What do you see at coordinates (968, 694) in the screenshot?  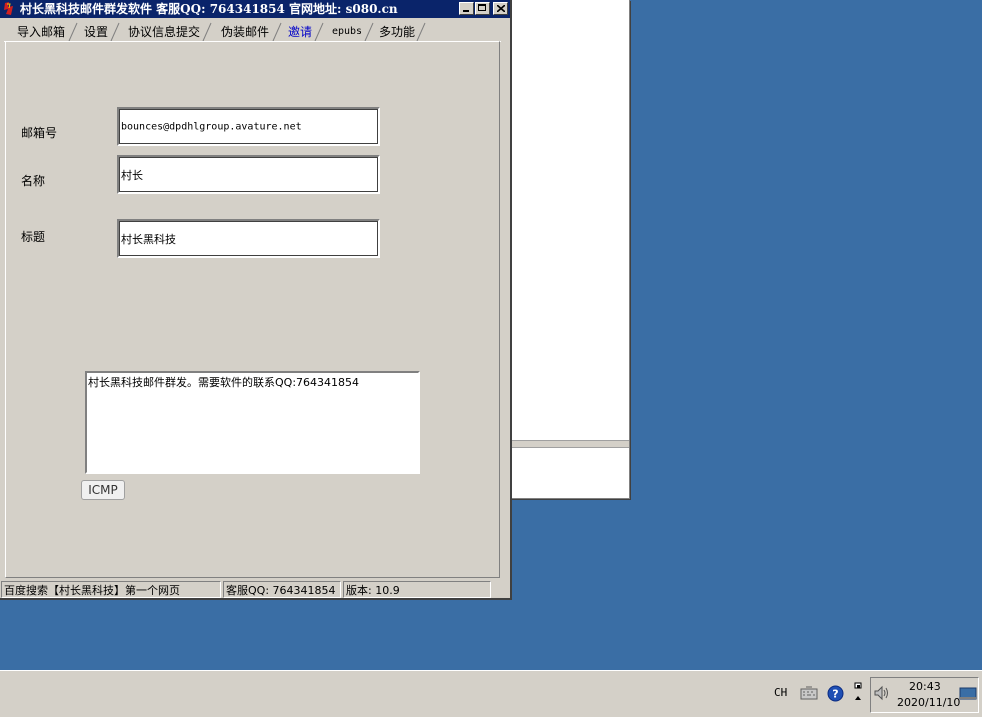 I see `show-desktop-icon` at bounding box center [968, 694].